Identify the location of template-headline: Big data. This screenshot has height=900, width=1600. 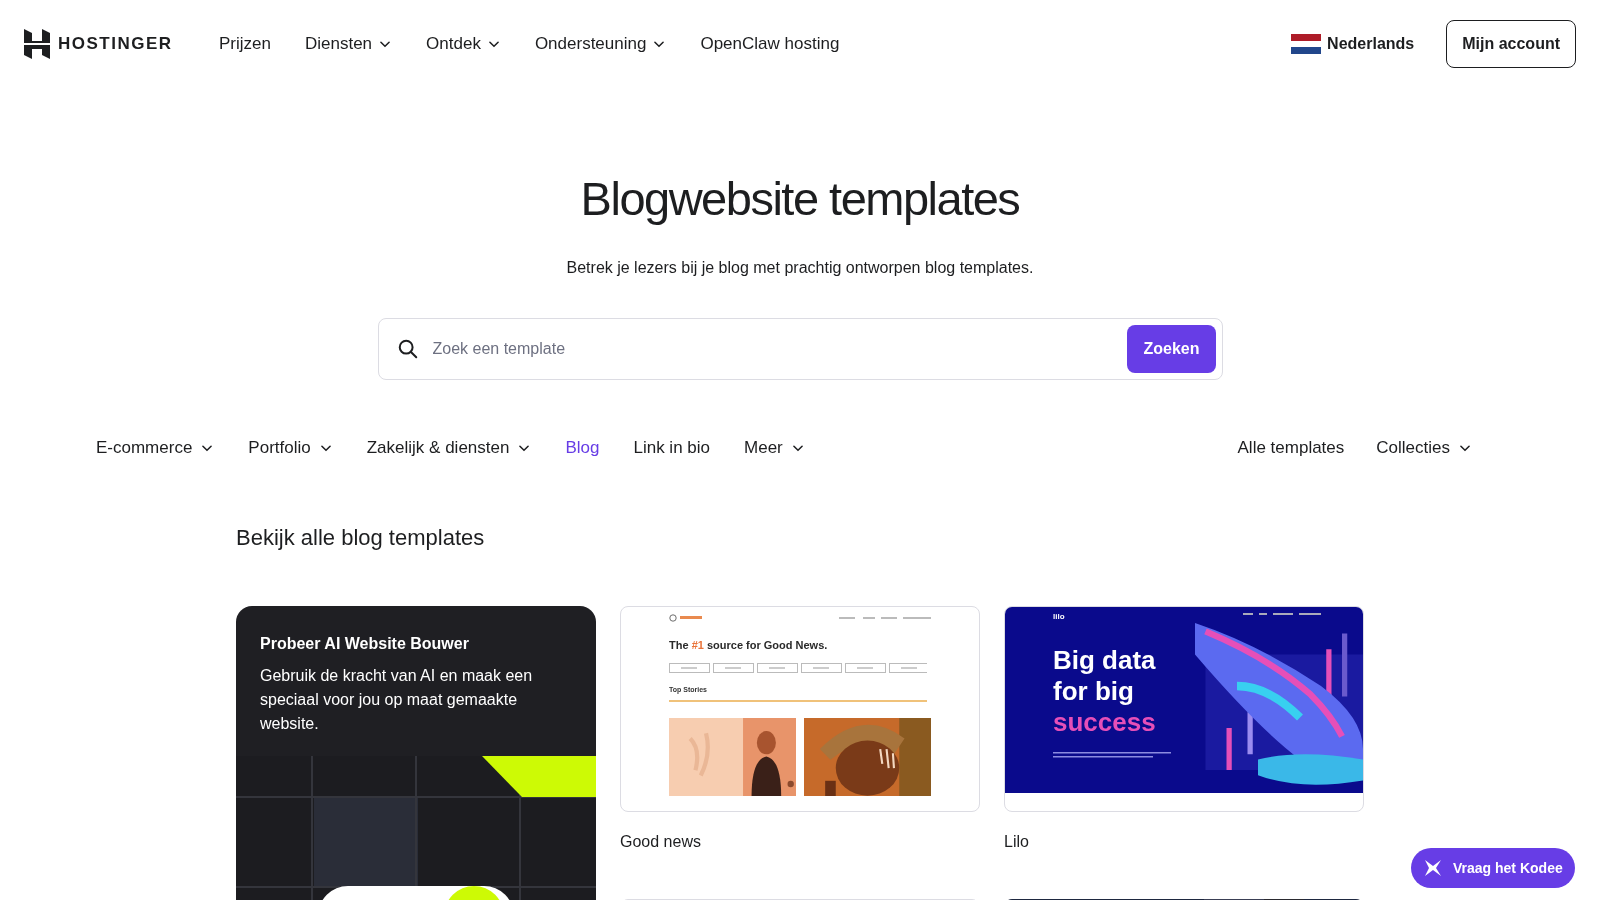
(1105, 660).